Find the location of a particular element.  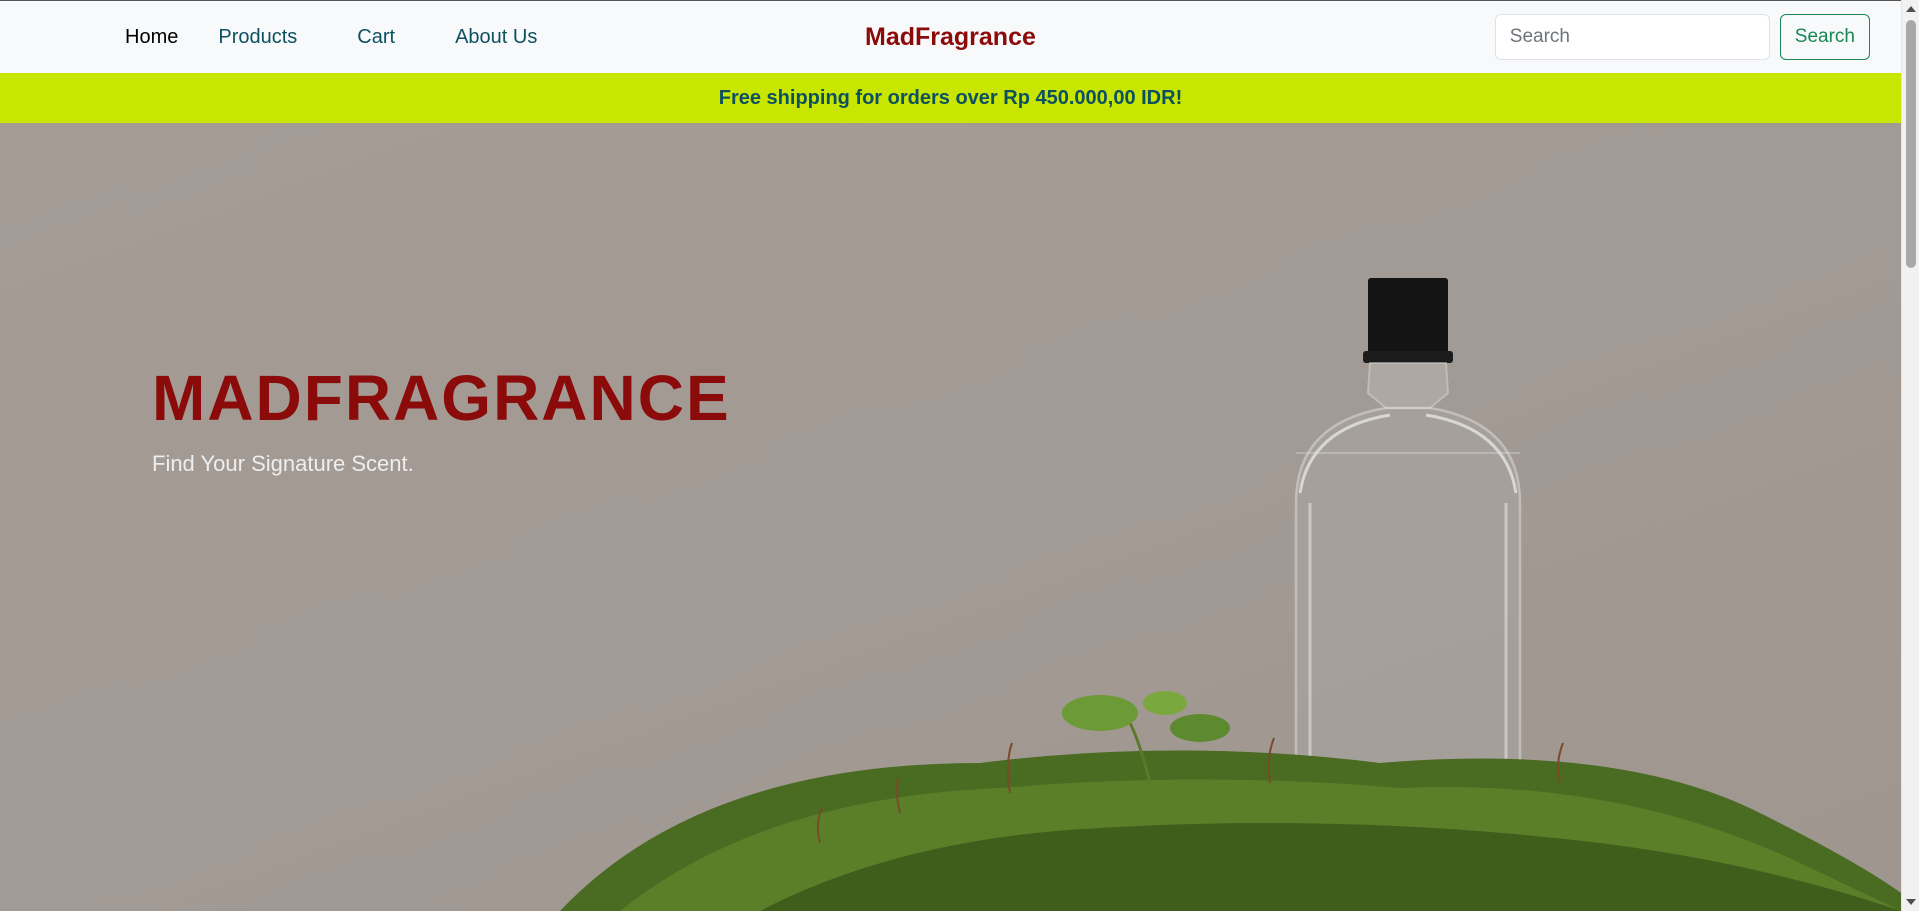

search-form: Search is located at coordinates (1682, 37).